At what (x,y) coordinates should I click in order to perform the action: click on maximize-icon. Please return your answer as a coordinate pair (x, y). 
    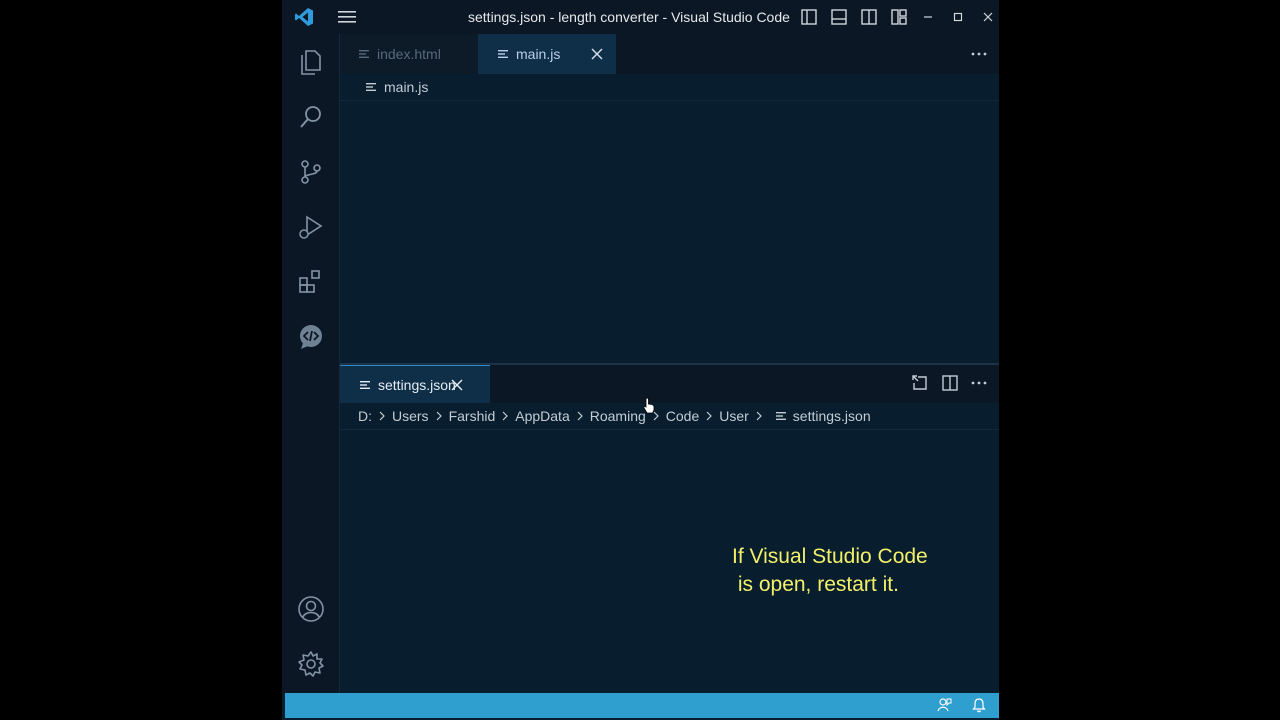
    Looking at the image, I should click on (958, 17).